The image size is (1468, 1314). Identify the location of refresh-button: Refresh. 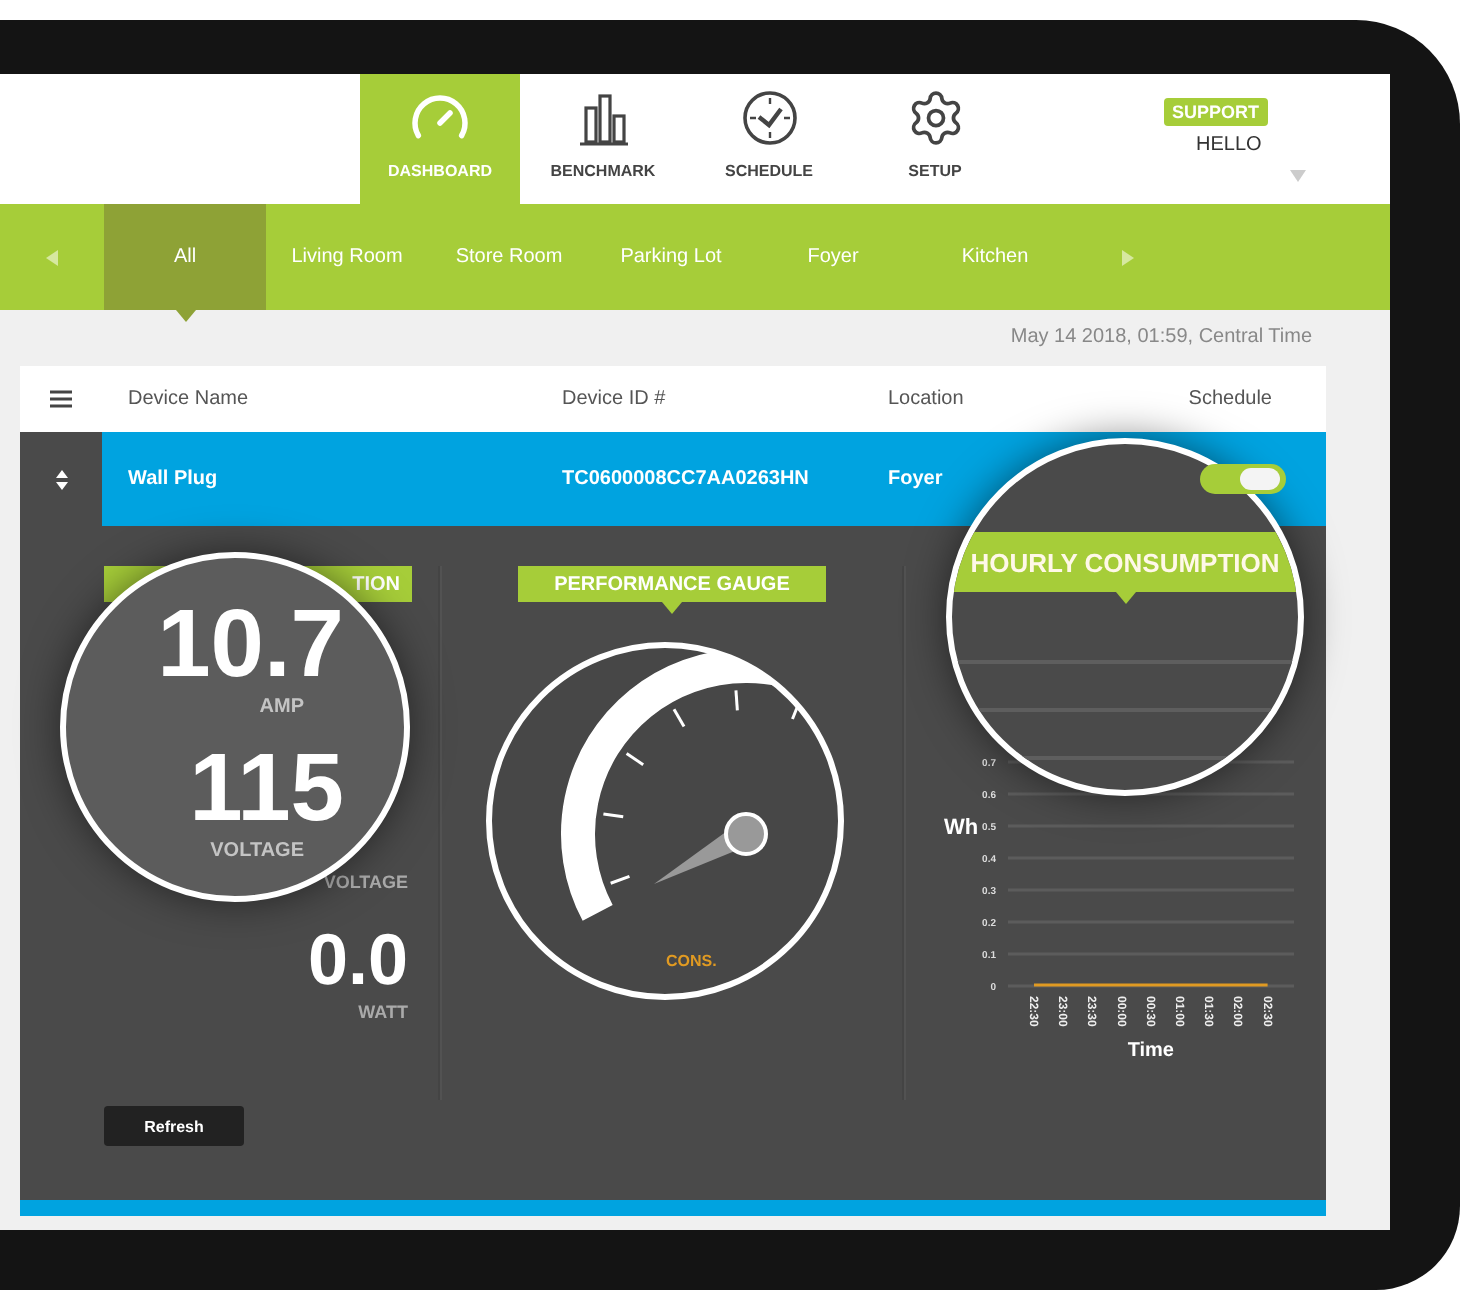
(174, 1126).